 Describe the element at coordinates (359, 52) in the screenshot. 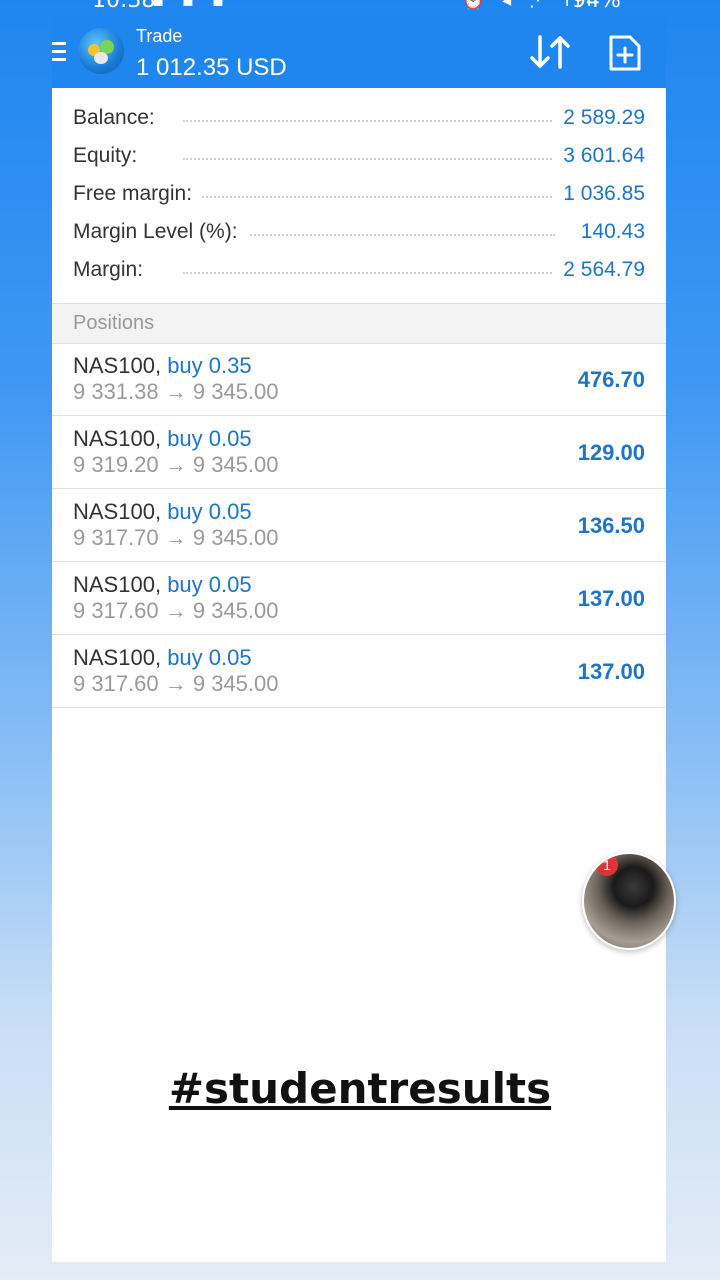

I see `app-bar: Trade 1 012.35 USD` at that location.